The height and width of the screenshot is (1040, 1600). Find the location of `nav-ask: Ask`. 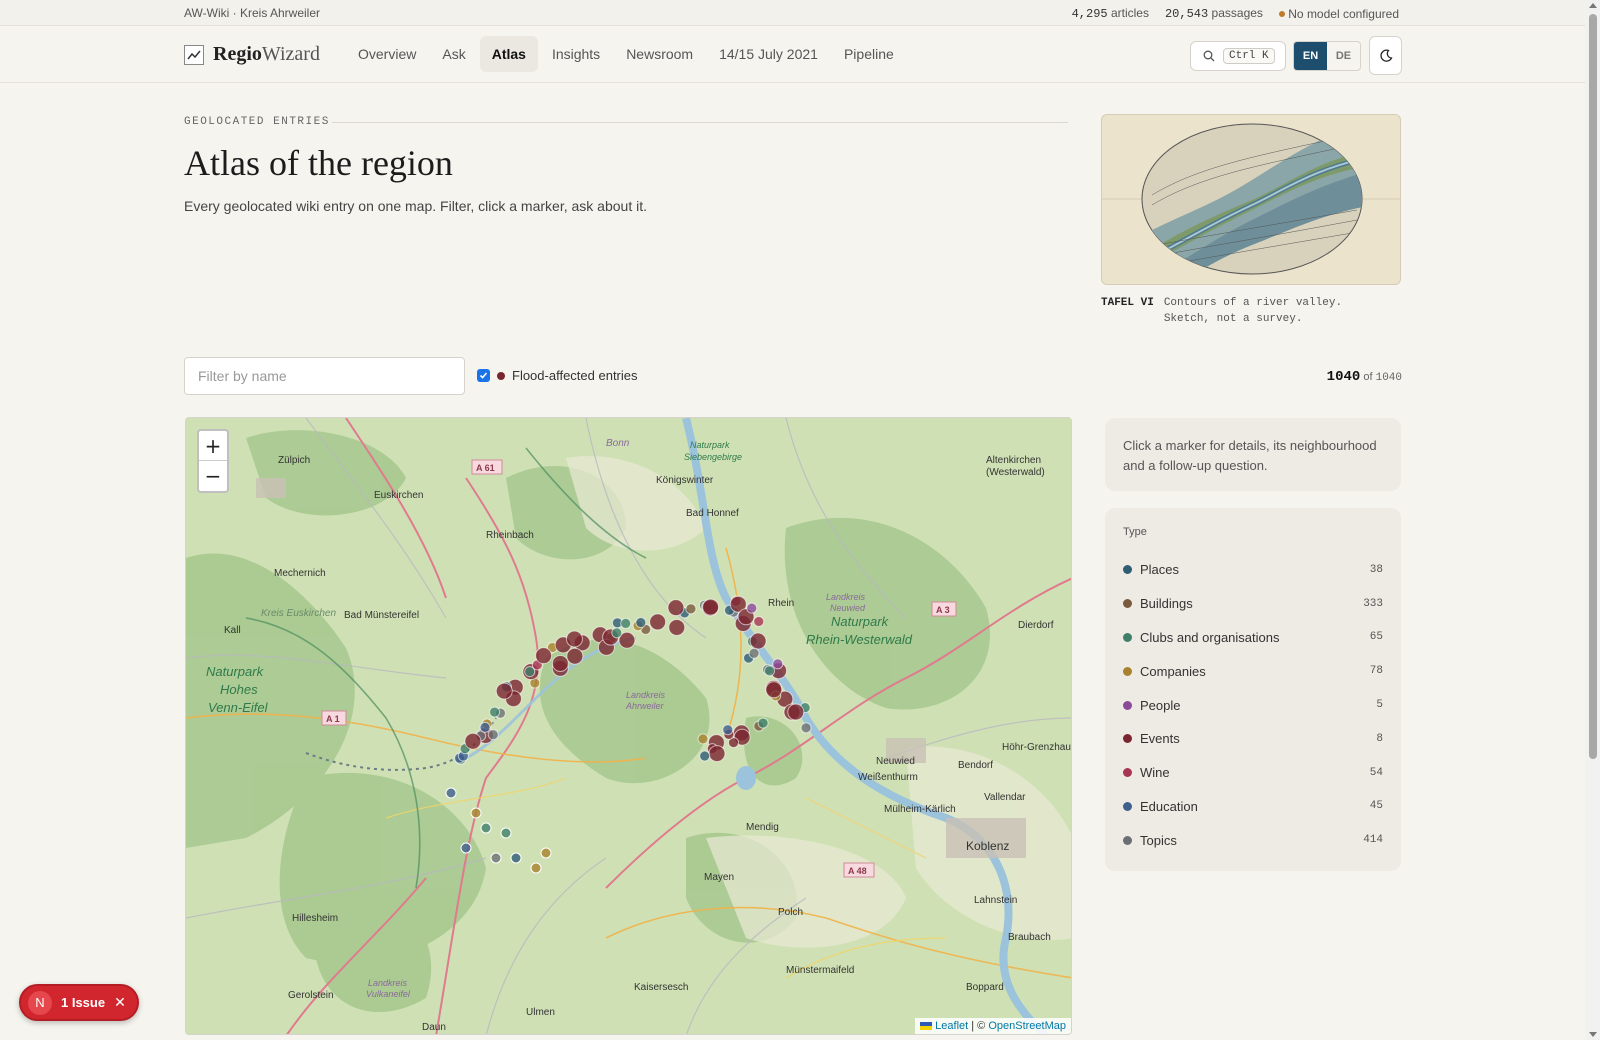

nav-ask: Ask is located at coordinates (453, 54).